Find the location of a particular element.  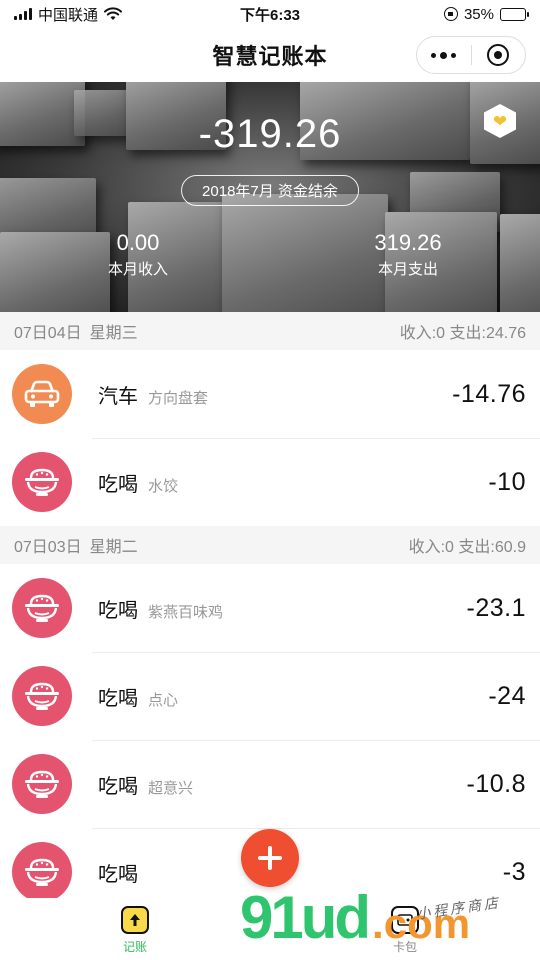

arrow-up-icon is located at coordinates (135, 920).